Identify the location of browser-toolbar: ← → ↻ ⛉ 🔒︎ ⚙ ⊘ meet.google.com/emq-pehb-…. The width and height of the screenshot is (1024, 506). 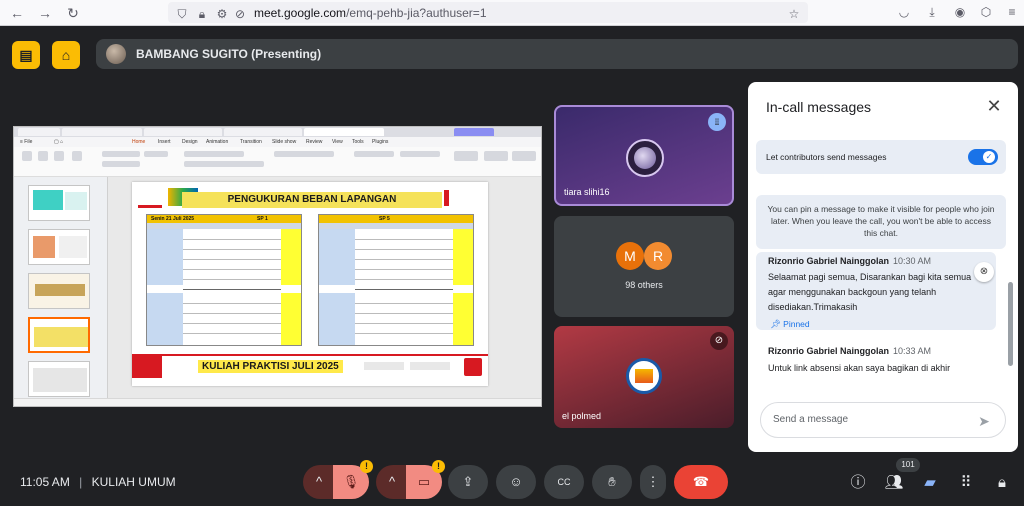
(512, 13).